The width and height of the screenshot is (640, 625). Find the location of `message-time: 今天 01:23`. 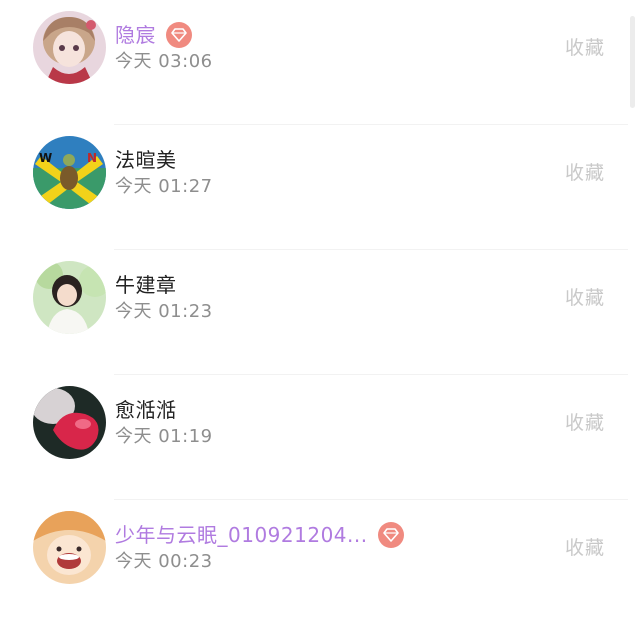

message-time: 今天 01:23 is located at coordinates (164, 311).